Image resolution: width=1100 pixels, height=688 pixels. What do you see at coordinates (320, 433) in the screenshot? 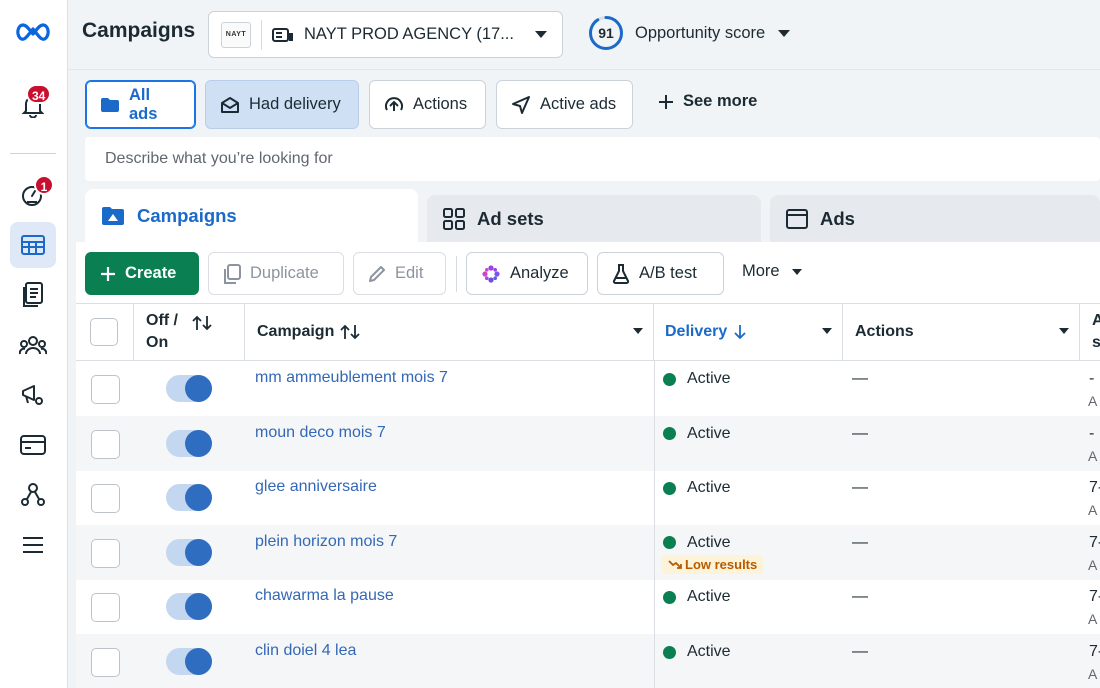
I see `campaign-name-link: moun deco mois 7` at bounding box center [320, 433].